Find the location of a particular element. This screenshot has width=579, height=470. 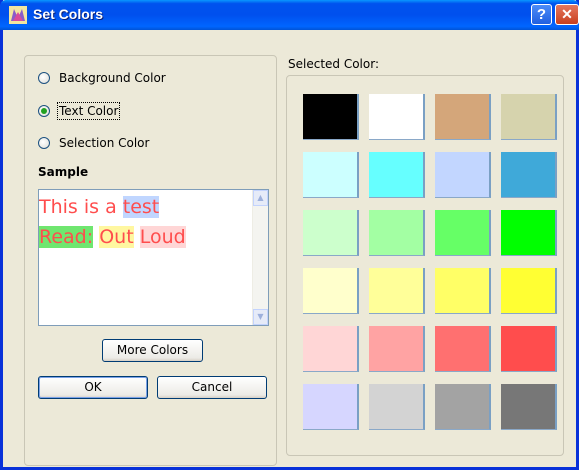

radio-selection-color: Selection Color is located at coordinates (93, 143).